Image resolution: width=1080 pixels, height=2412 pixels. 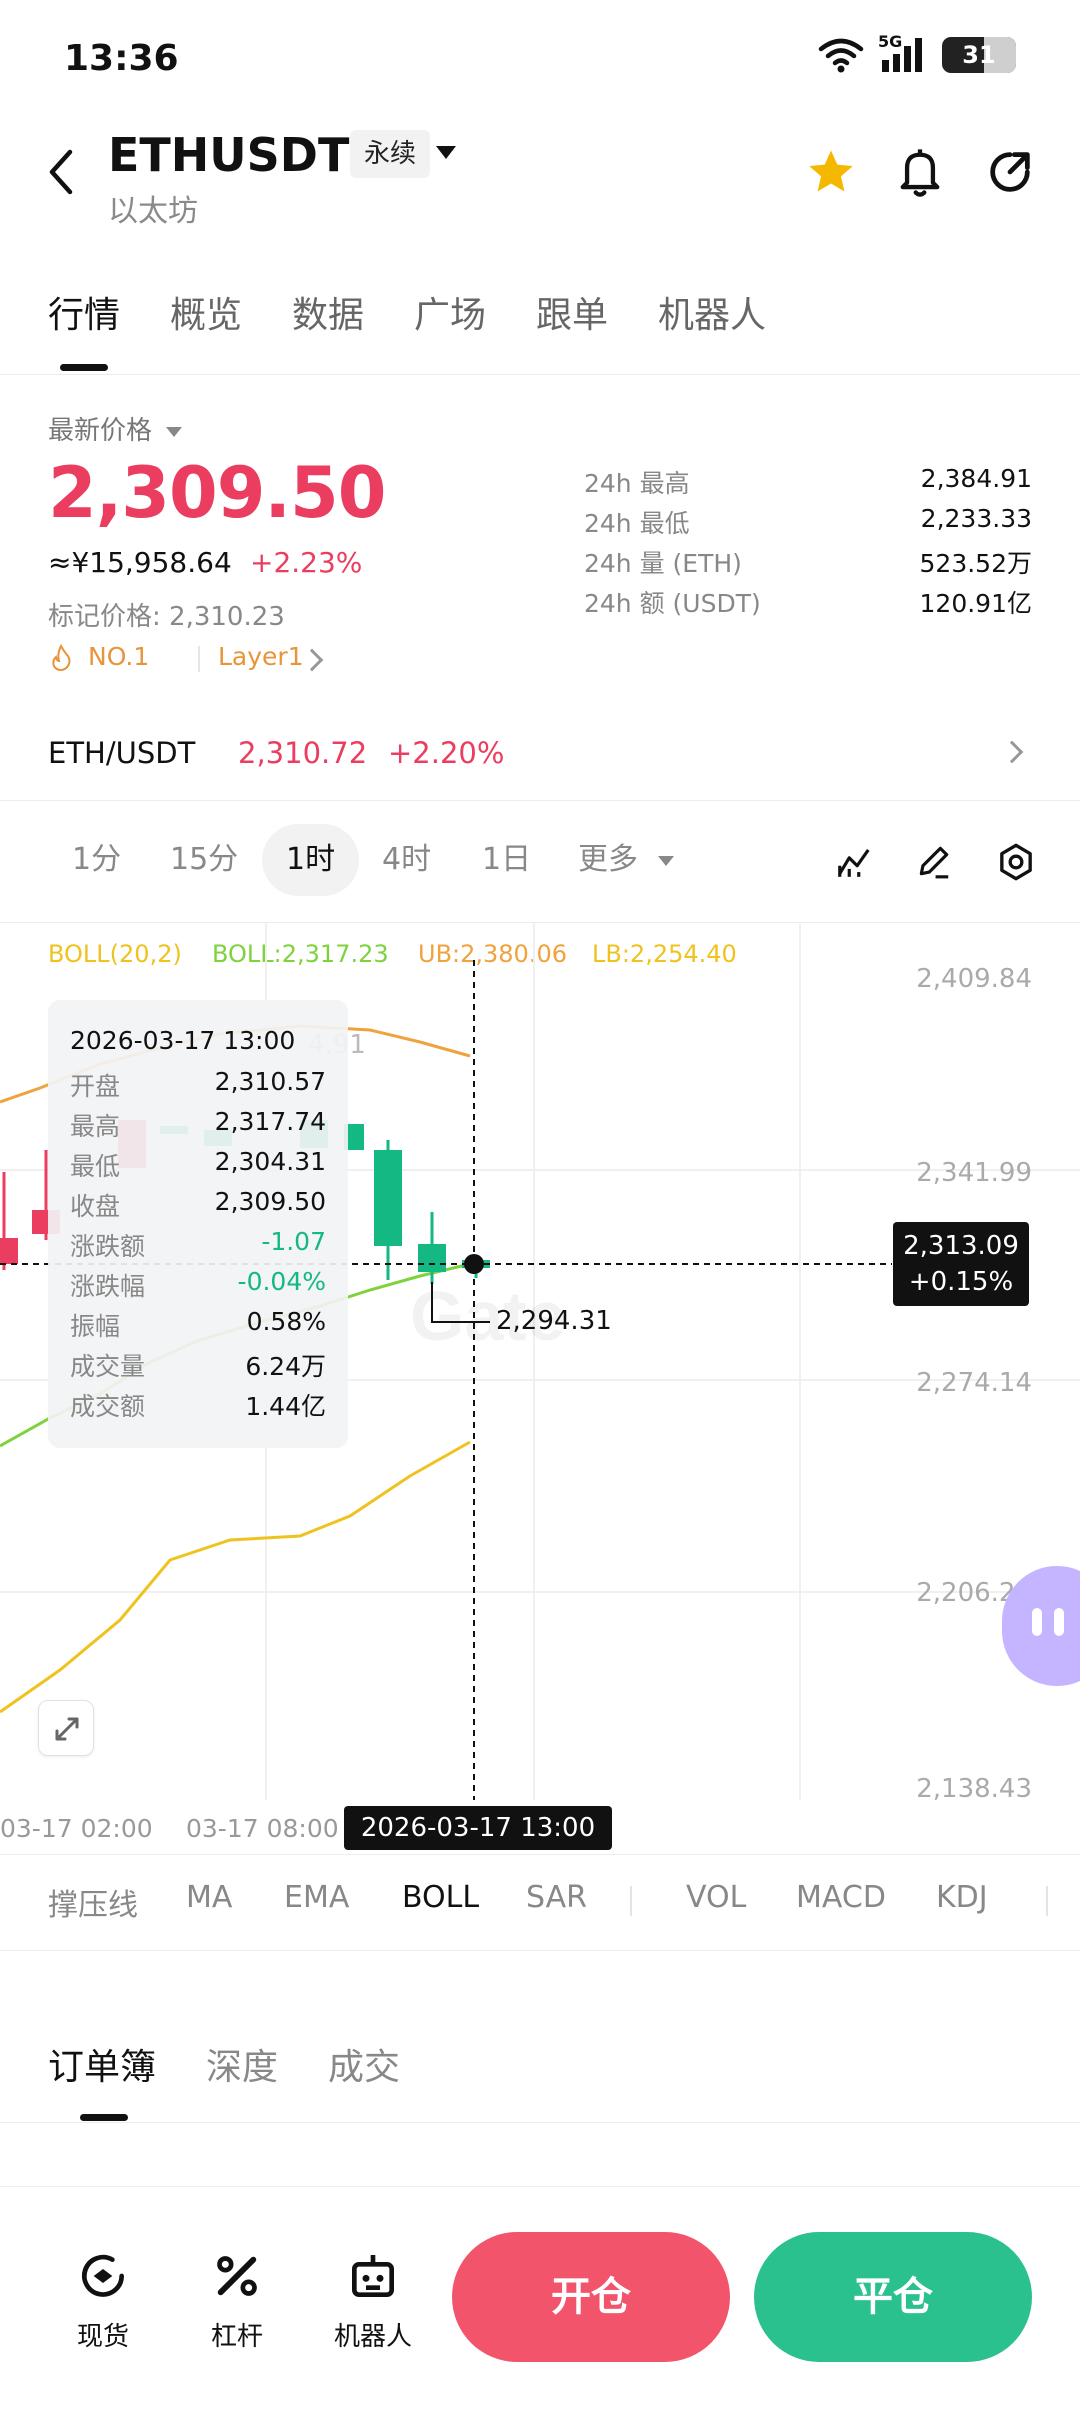 What do you see at coordinates (974, 1383) in the screenshot?
I see `y-axis-label: 2,274.14` at bounding box center [974, 1383].